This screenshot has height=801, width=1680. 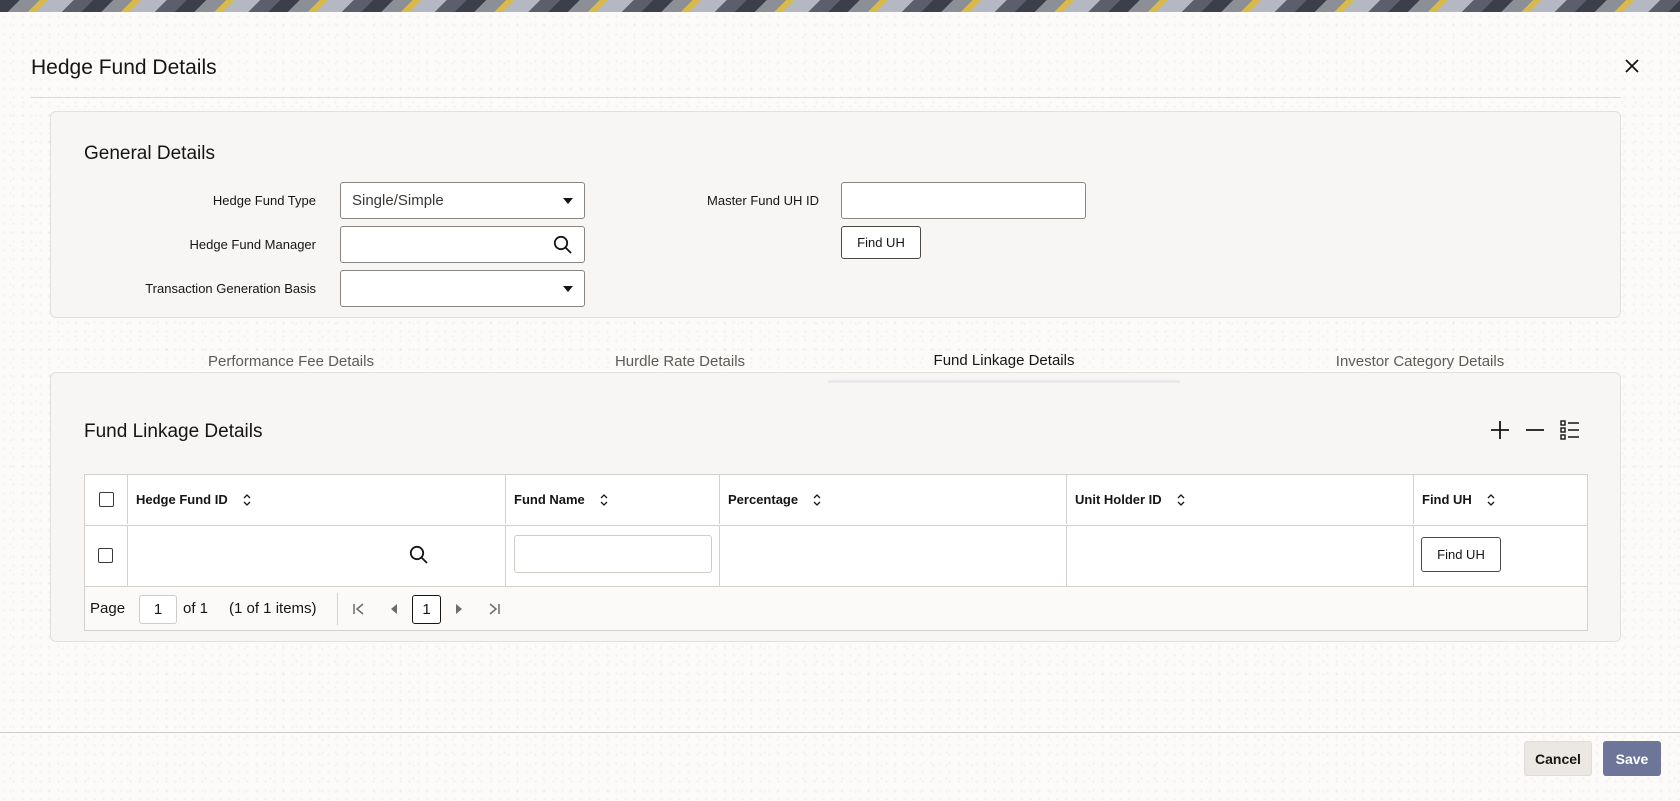 What do you see at coordinates (1447, 499) in the screenshot?
I see `column-header-label: Find UH` at bounding box center [1447, 499].